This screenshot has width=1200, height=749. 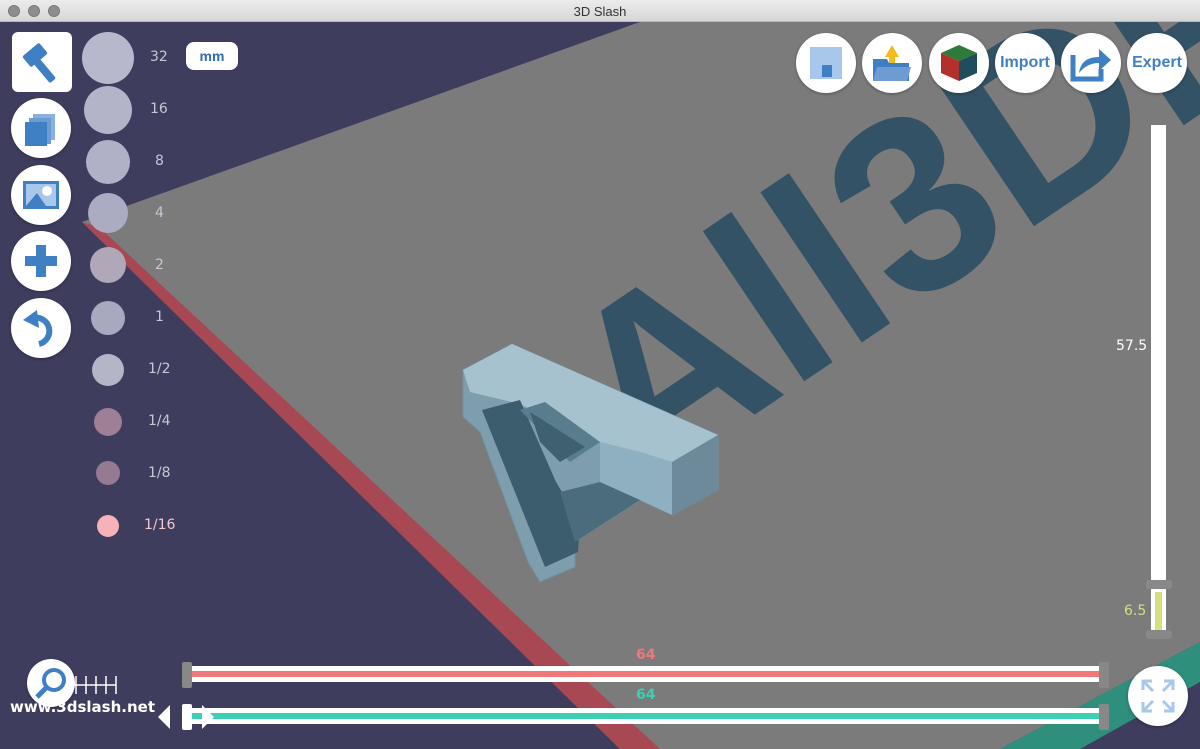 I want to click on z-slider-track, so click(x=1158, y=380).